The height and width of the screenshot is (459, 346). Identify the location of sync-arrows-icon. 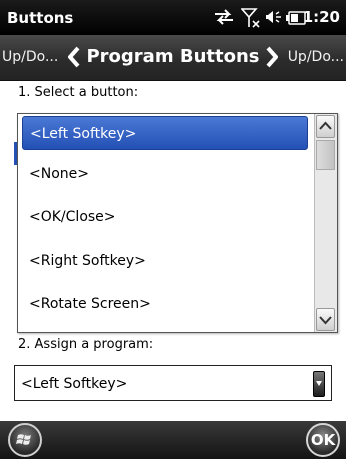
(224, 19).